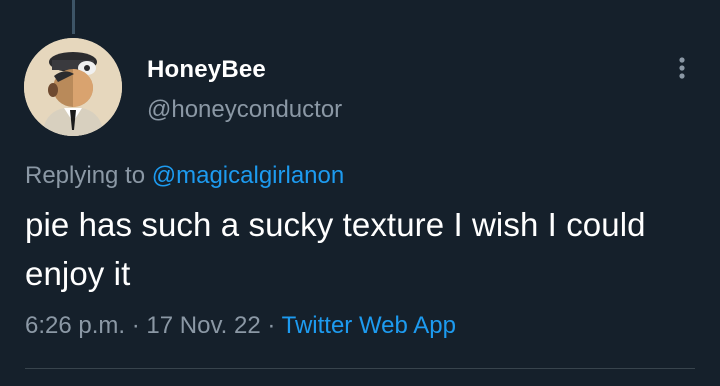 The image size is (720, 386). I want to click on author-display-name: HoneyBee, so click(206, 70).